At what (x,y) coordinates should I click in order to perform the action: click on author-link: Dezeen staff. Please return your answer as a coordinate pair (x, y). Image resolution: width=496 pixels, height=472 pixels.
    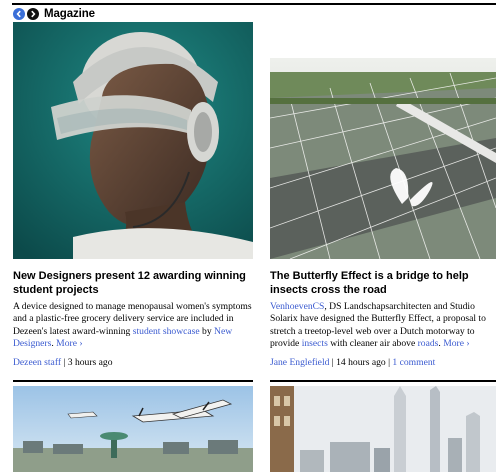
    Looking at the image, I should click on (37, 362).